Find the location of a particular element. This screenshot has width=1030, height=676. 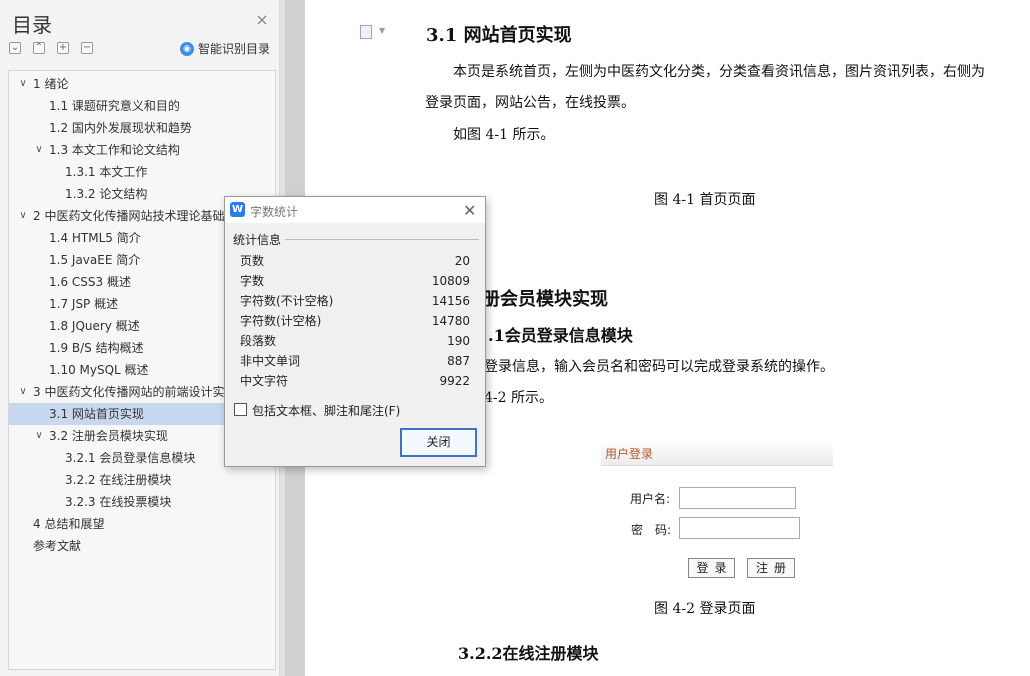

chevron-down-icon: ▼ is located at coordinates (382, 30).